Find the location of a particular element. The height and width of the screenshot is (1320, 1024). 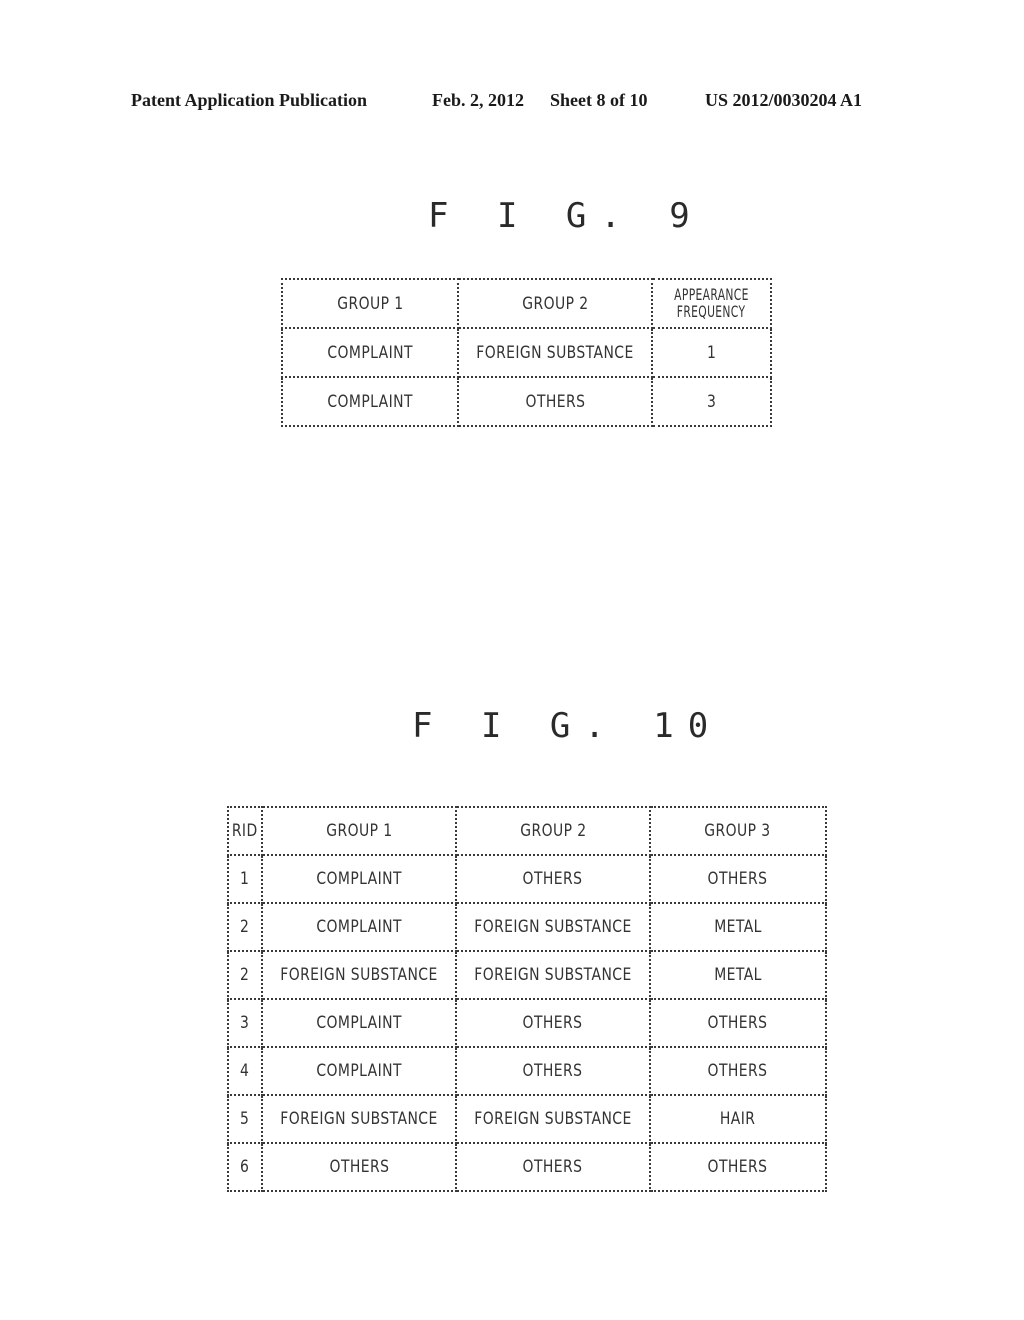

table-cell: 5 is located at coordinates (245, 1119).